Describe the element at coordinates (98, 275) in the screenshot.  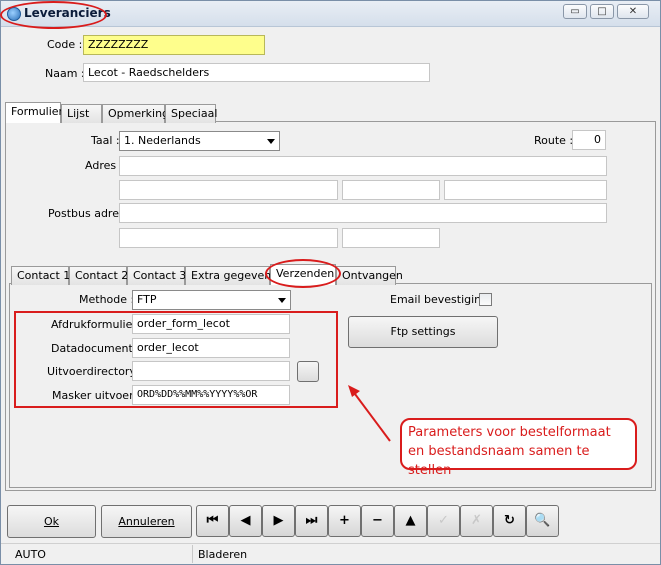
I see `tab-contact-2: Contact 2` at that location.